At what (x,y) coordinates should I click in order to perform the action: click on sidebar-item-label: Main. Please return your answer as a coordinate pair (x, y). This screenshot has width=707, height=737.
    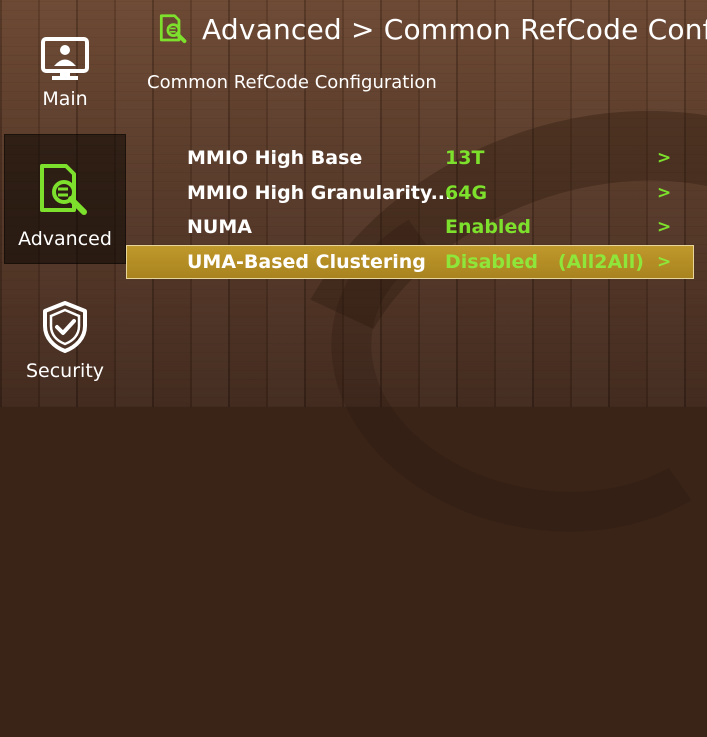
    Looking at the image, I should click on (65, 99).